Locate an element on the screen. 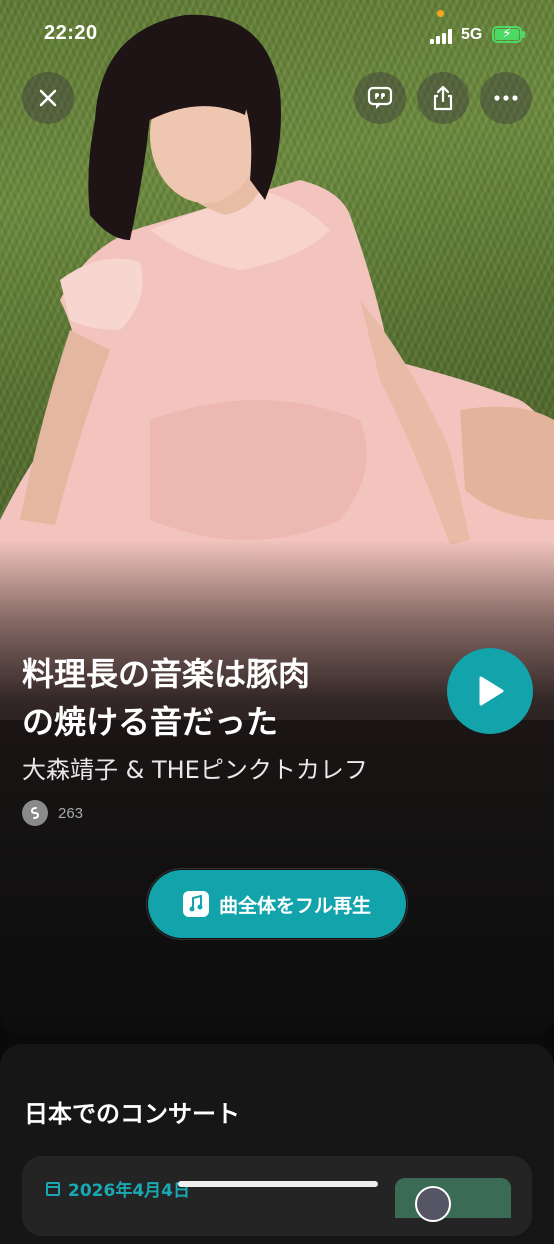  ellipsis-icon is located at coordinates (506, 98).